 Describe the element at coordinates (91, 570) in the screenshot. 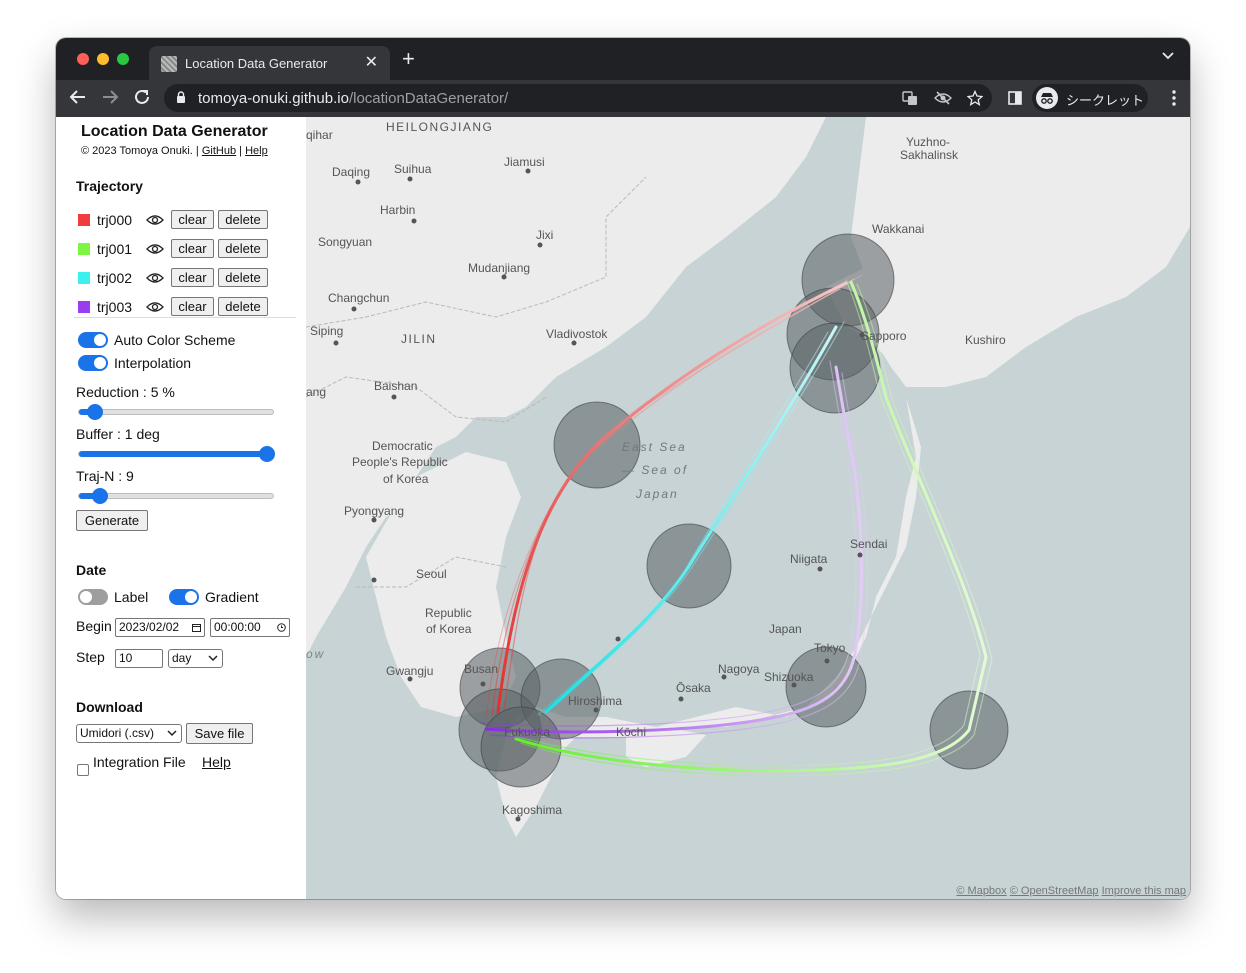

I see `date-heading: Date` at that location.